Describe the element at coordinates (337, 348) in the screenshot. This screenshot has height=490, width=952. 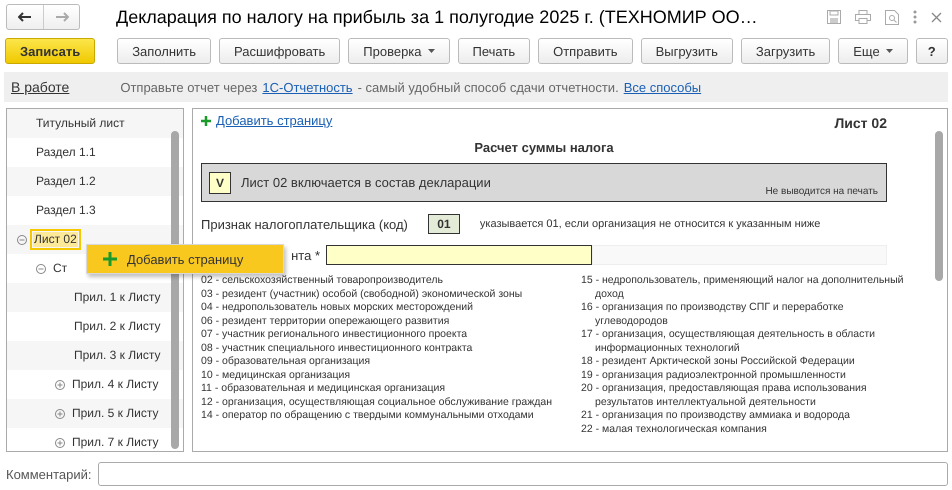
I see `code-item: 08 - участник специального инвестиционного контракта` at that location.